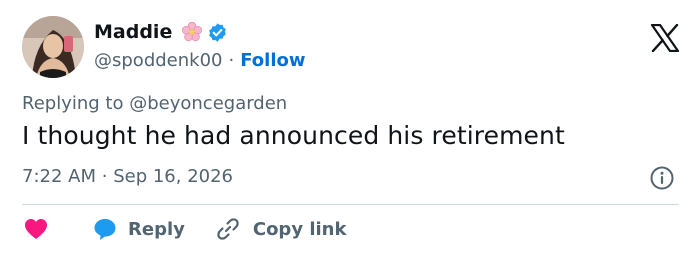 This screenshot has width=700, height=256. I want to click on author-handle: @spoddenk00, so click(158, 60).